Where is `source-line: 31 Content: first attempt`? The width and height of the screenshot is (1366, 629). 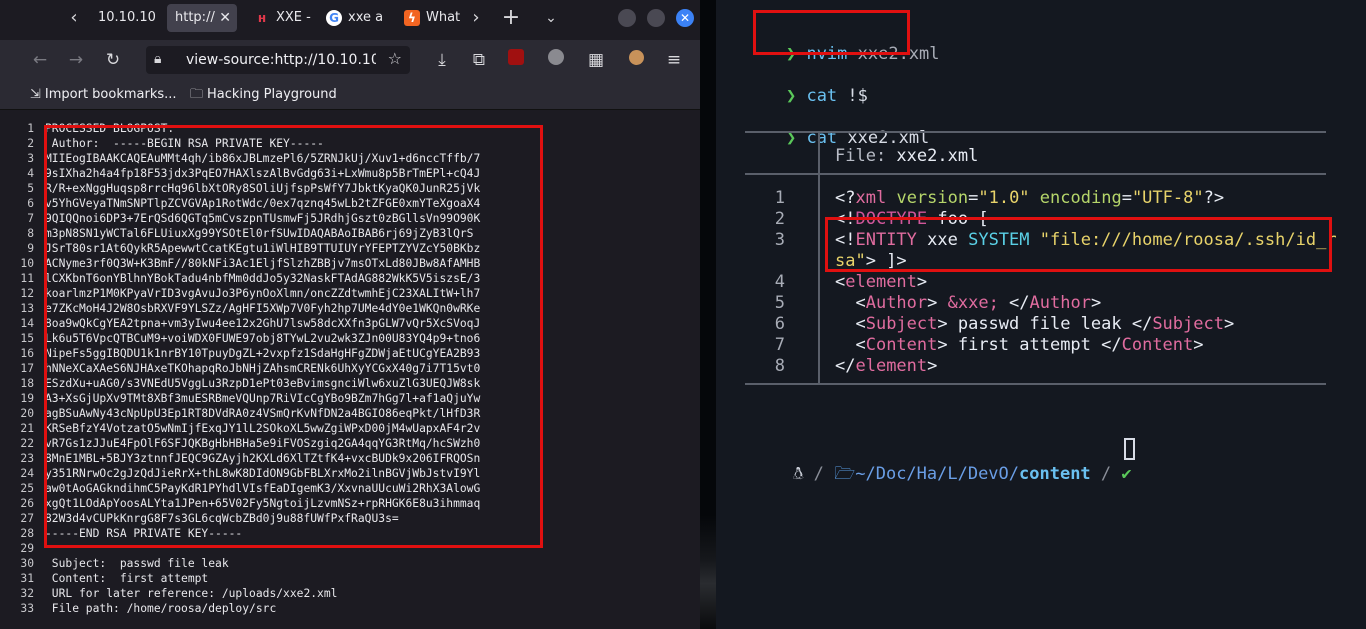 source-line: 31 Content: first attempt is located at coordinates (104, 578).